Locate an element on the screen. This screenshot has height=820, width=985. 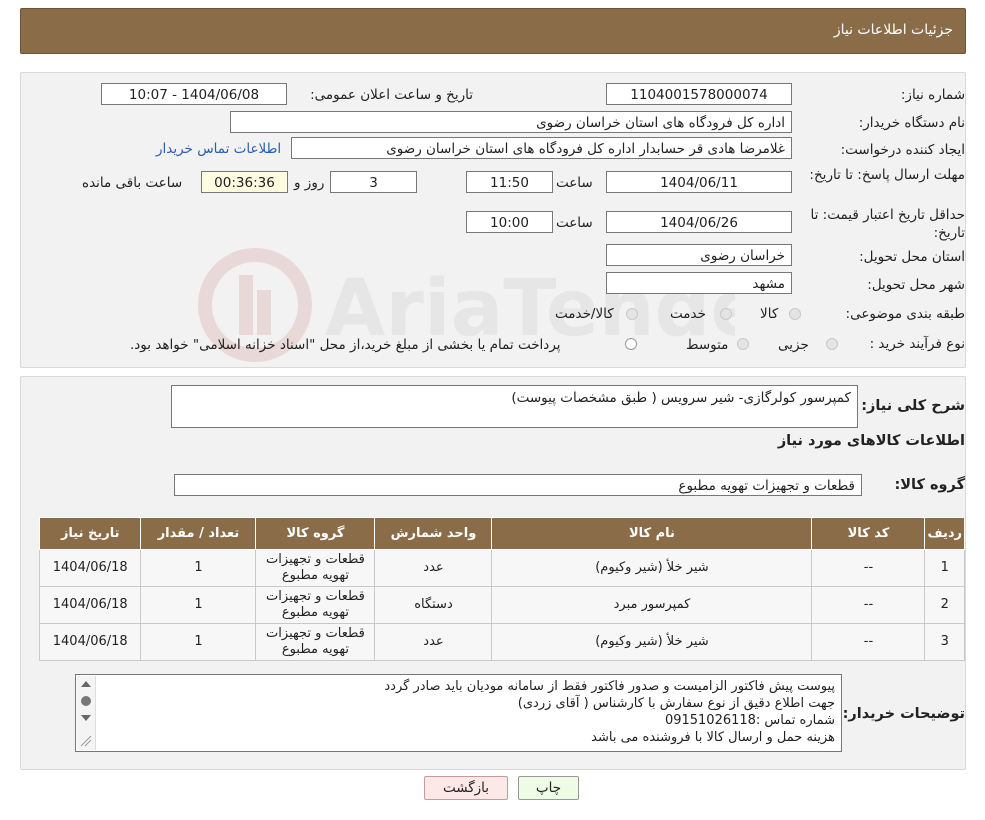
category-option-goods-service: کالا/خدمت is located at coordinates (584, 314).